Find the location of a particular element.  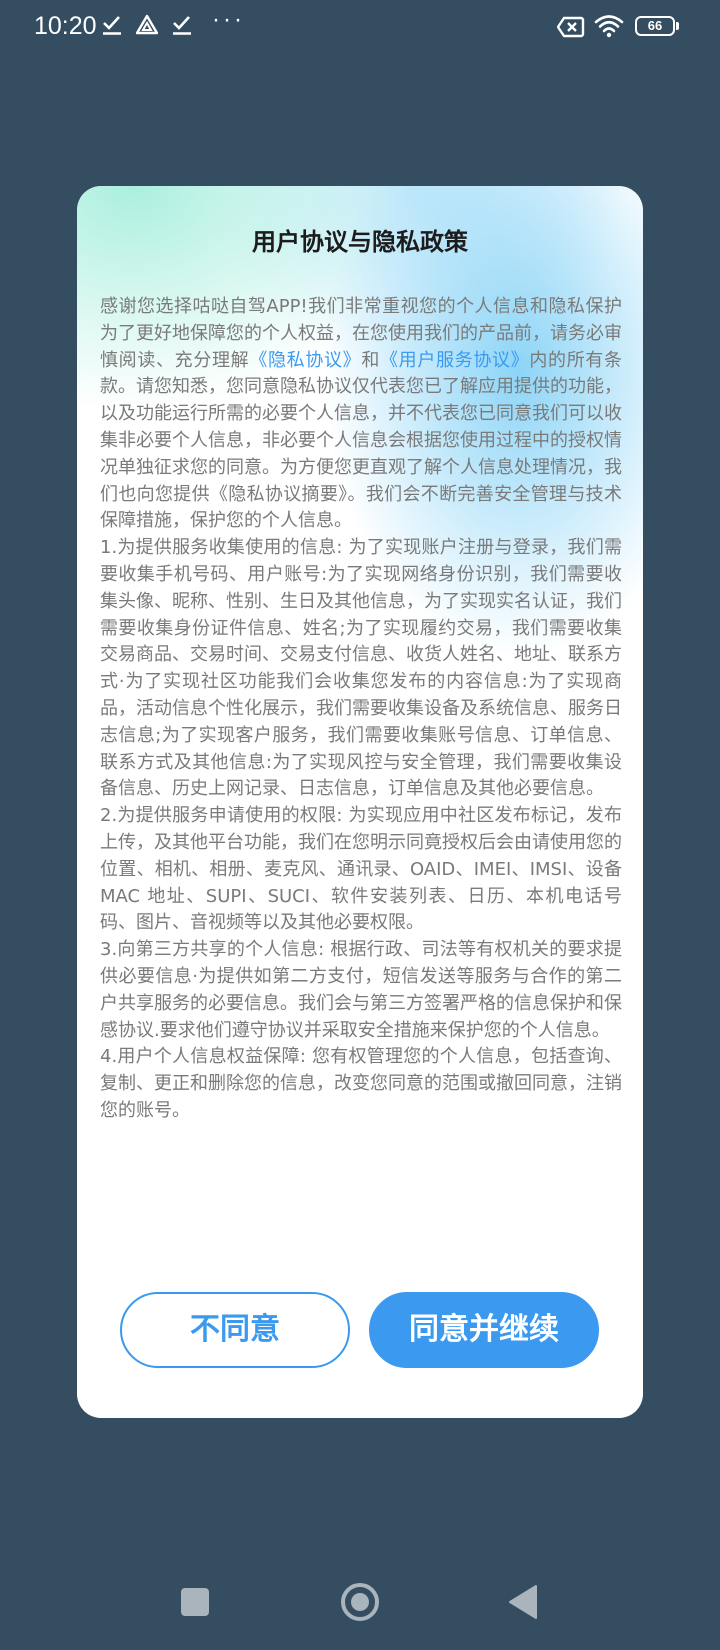

dialog-title: 用户协议与隐私政策 is located at coordinates (360, 242).